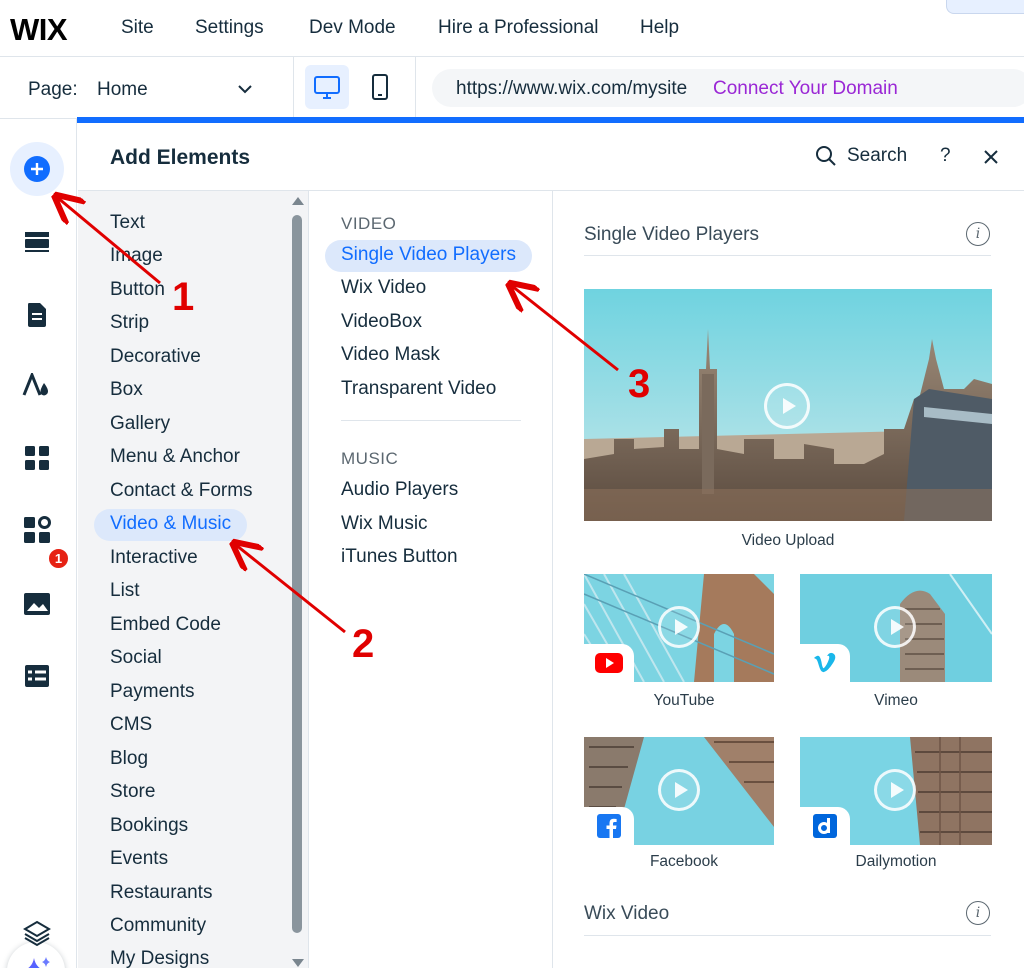  Describe the element at coordinates (136, 659) in the screenshot. I see `category-social: Social` at that location.